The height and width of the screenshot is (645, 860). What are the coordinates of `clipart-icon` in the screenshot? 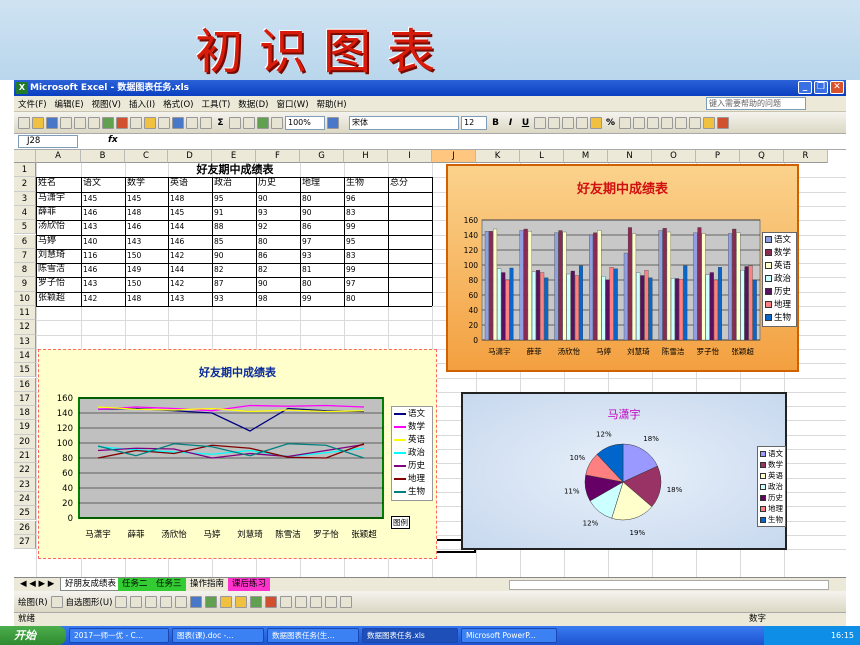 It's located at (211, 601).